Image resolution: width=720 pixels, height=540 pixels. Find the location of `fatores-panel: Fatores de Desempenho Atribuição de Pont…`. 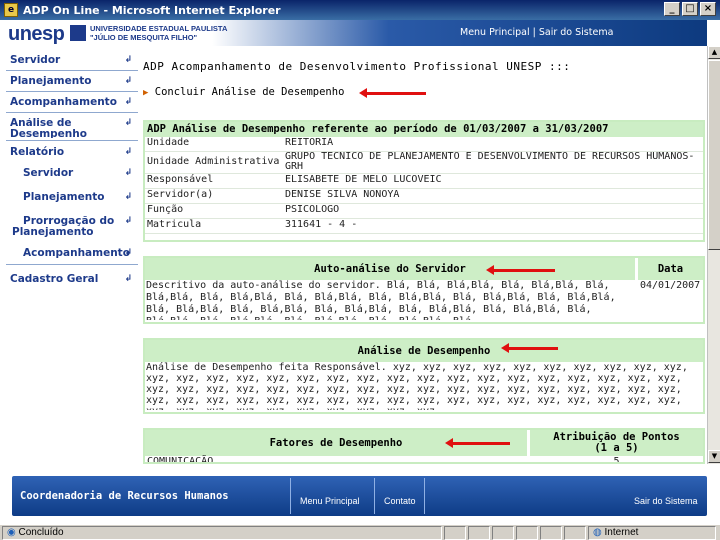

fatores-panel: Fatores de Desempenho Atribuição de Pont… is located at coordinates (424, 446).